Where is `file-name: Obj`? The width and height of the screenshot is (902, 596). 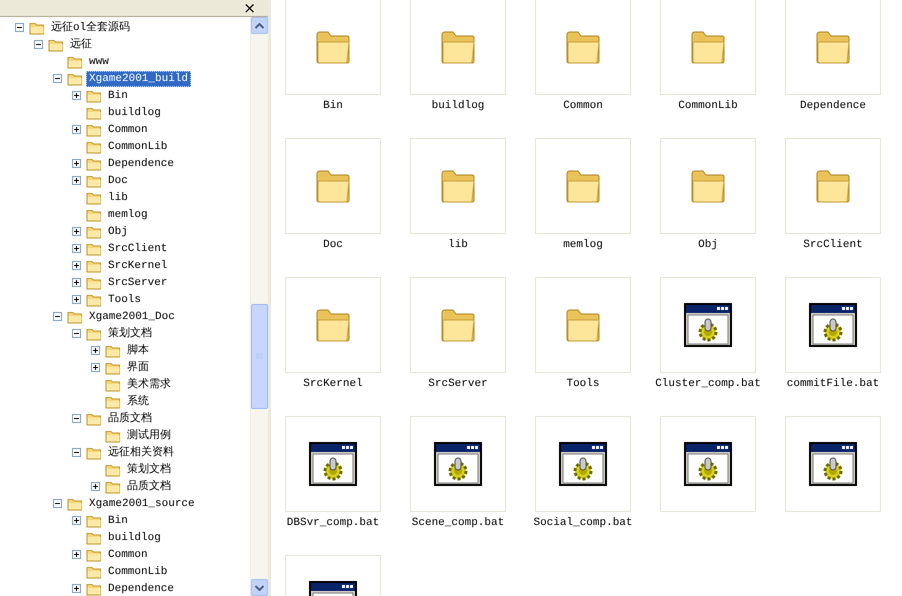
file-name: Obj is located at coordinates (708, 245).